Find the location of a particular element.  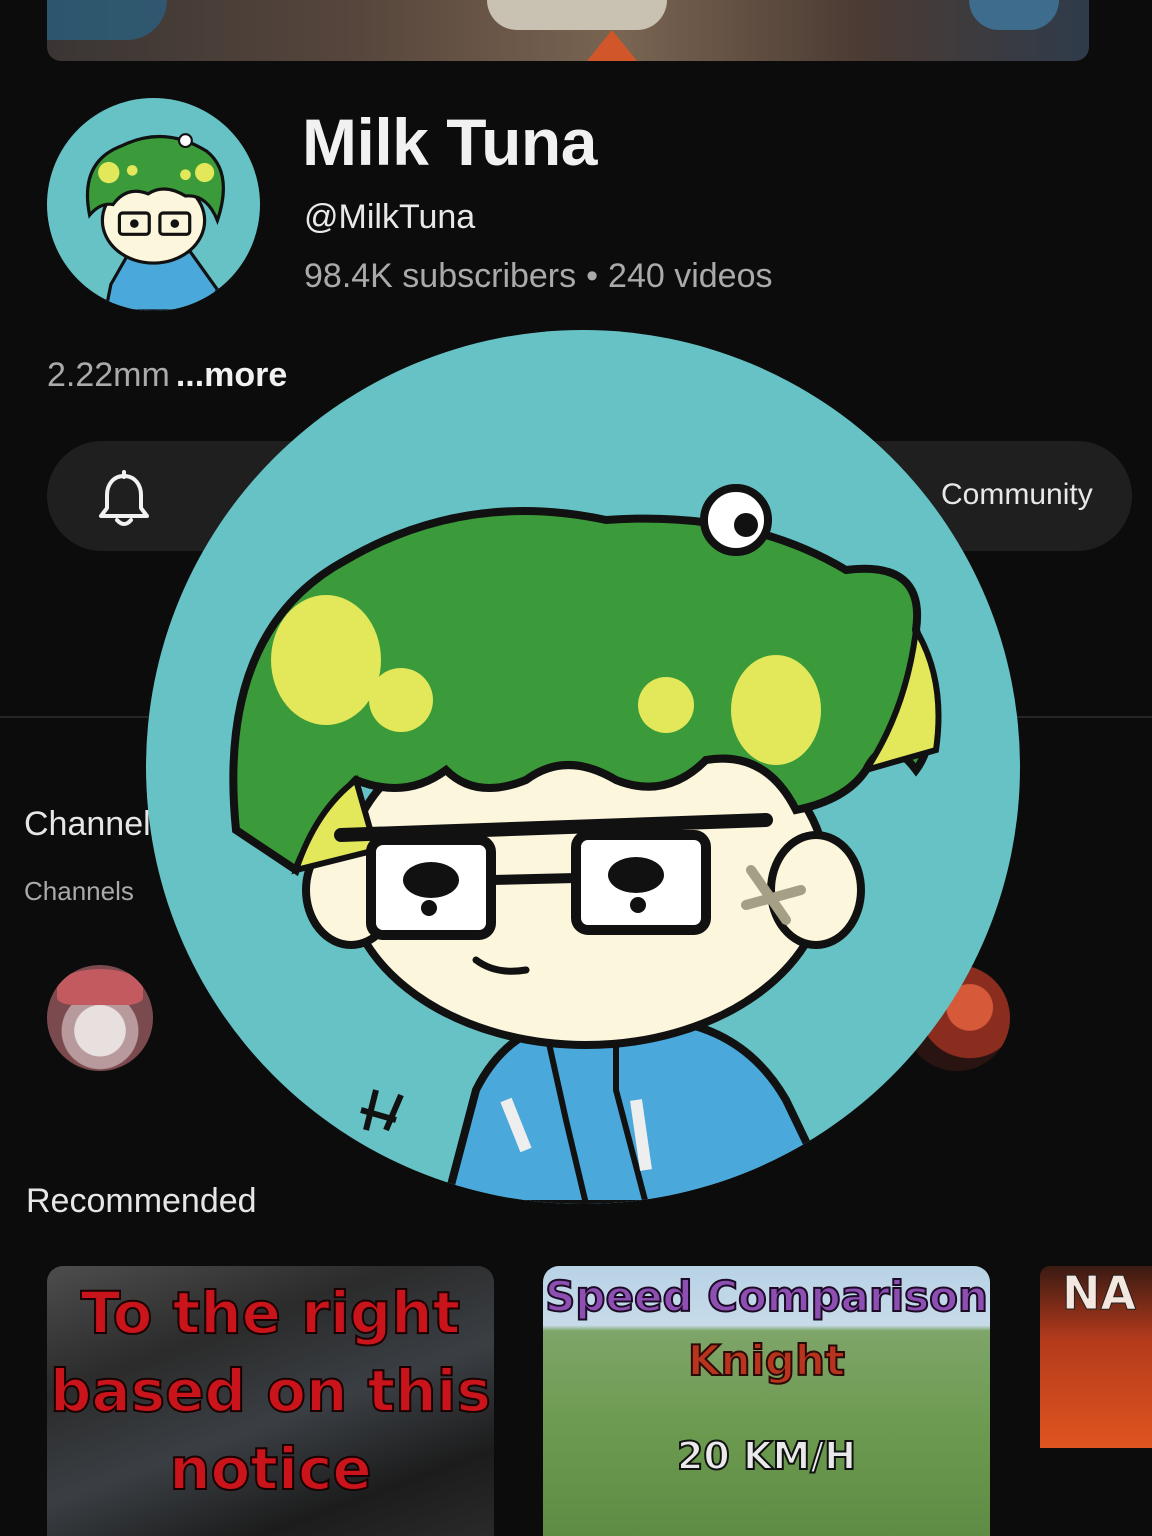

thumbnail-text: 20 KM/H is located at coordinates (766, 1456).